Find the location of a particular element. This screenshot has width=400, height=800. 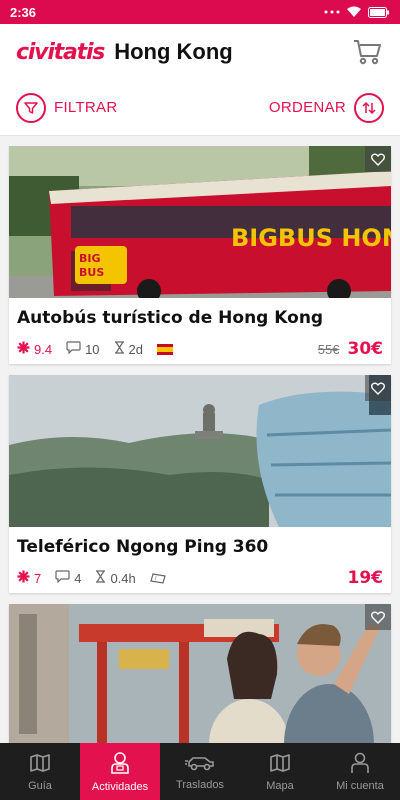

rating-value: 9.4 is located at coordinates (43, 349).